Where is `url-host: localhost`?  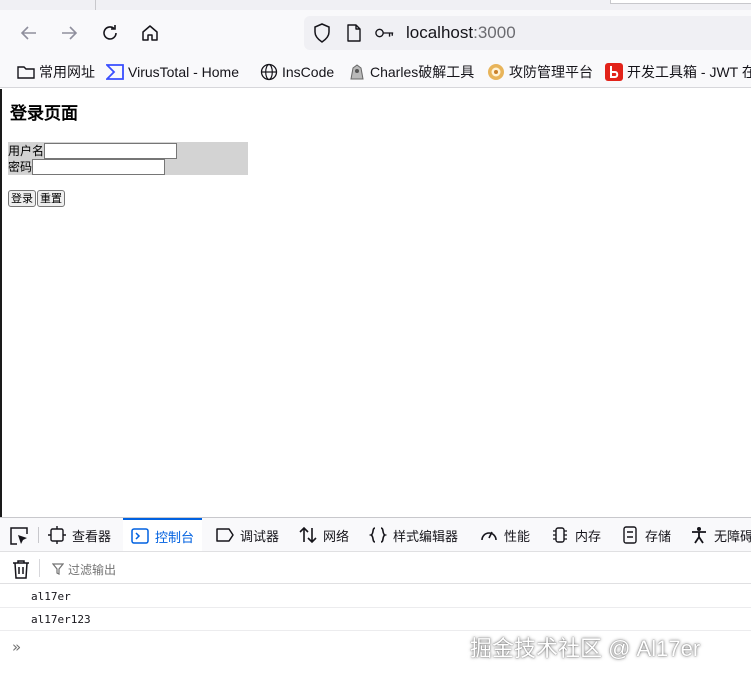
url-host: localhost is located at coordinates (440, 32).